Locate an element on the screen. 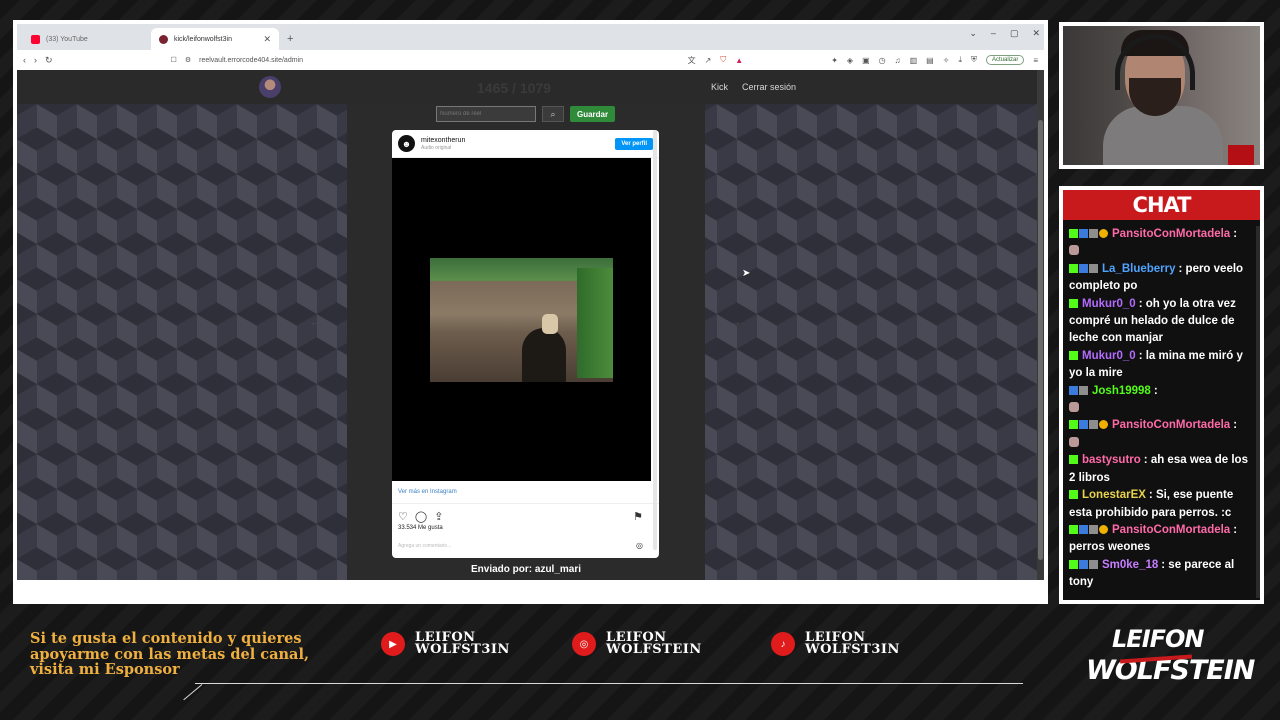 This screenshot has width=1280, height=720. minimize-icon: – is located at coordinates (993, 33).